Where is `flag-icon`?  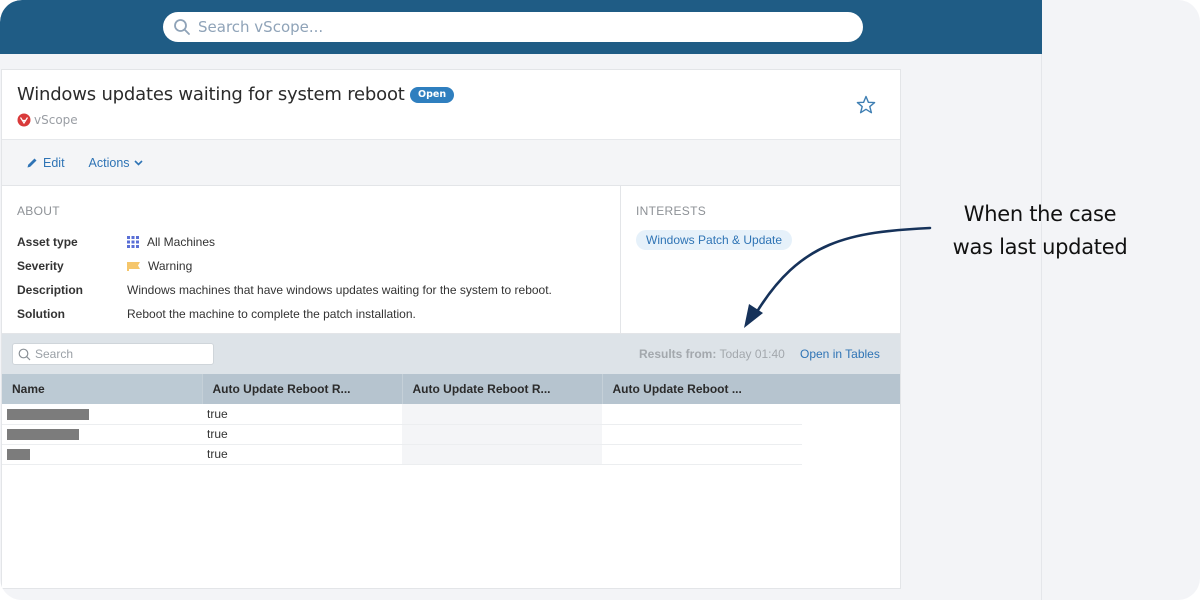
flag-icon is located at coordinates (133, 266).